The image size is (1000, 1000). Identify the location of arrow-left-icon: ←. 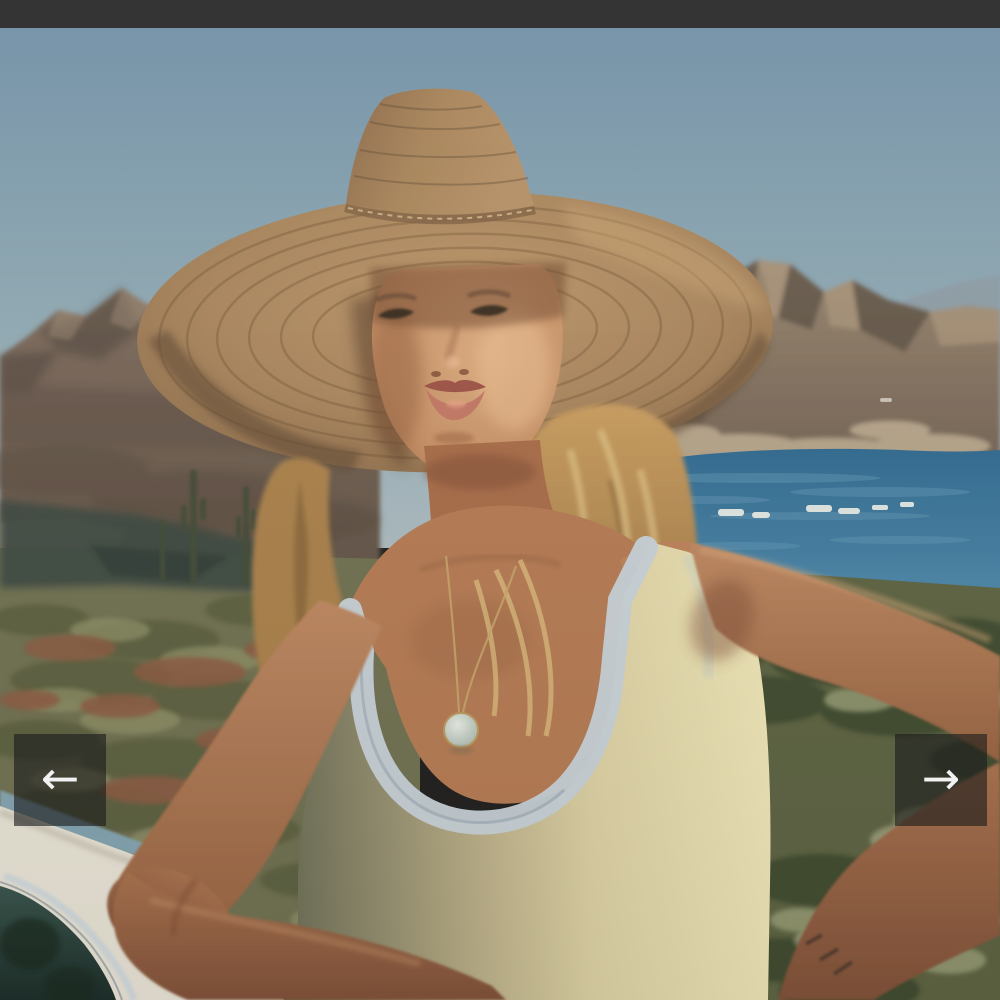
(60, 778).